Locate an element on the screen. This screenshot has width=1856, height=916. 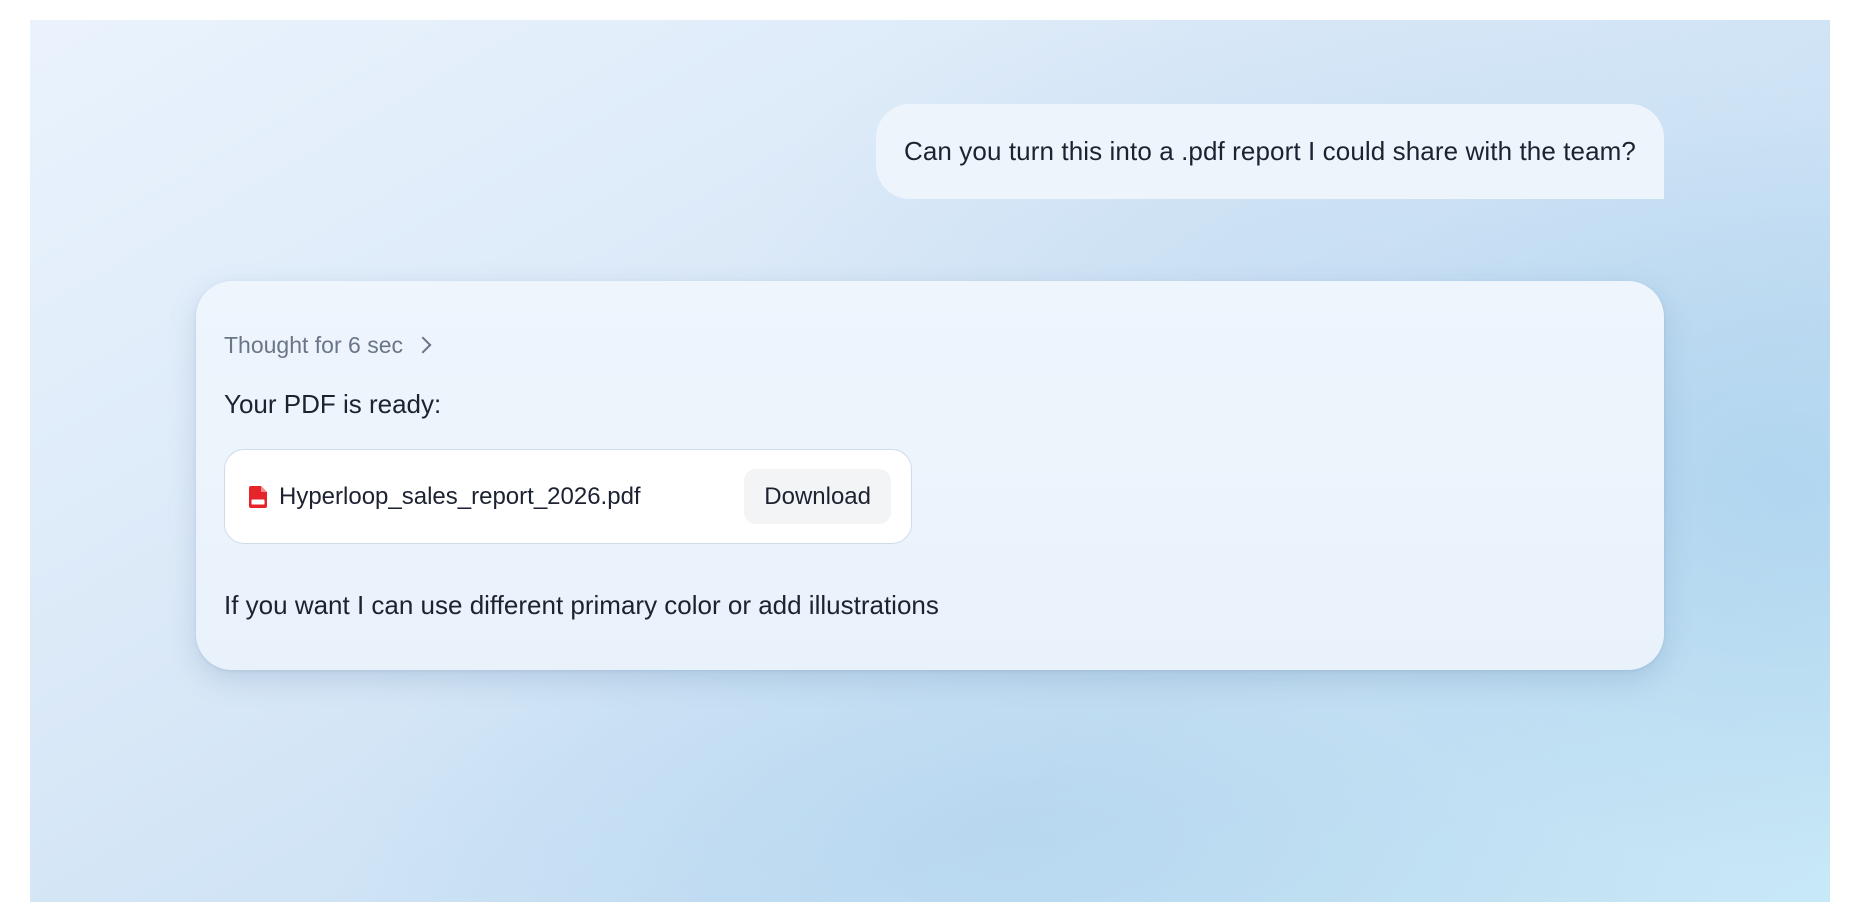
download-button: Download is located at coordinates (817, 496).